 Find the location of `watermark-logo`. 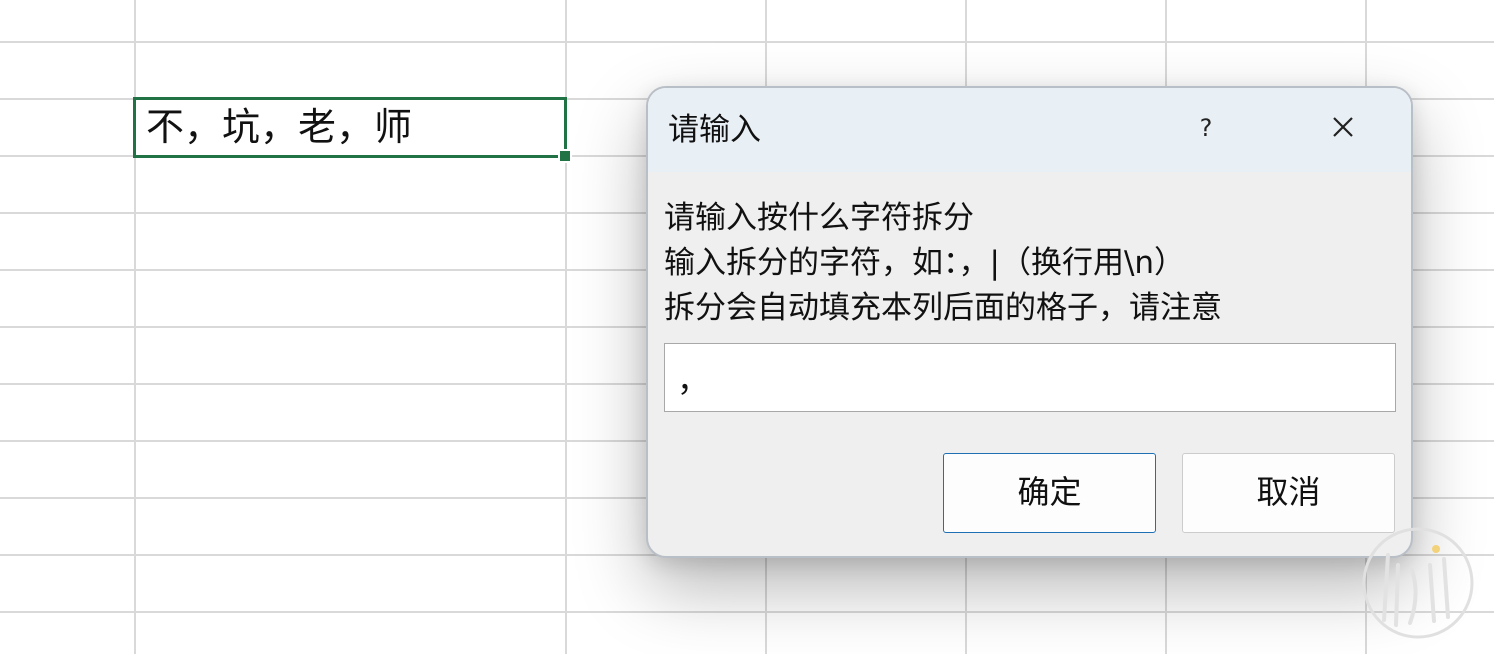

watermark-logo is located at coordinates (1418, 583).